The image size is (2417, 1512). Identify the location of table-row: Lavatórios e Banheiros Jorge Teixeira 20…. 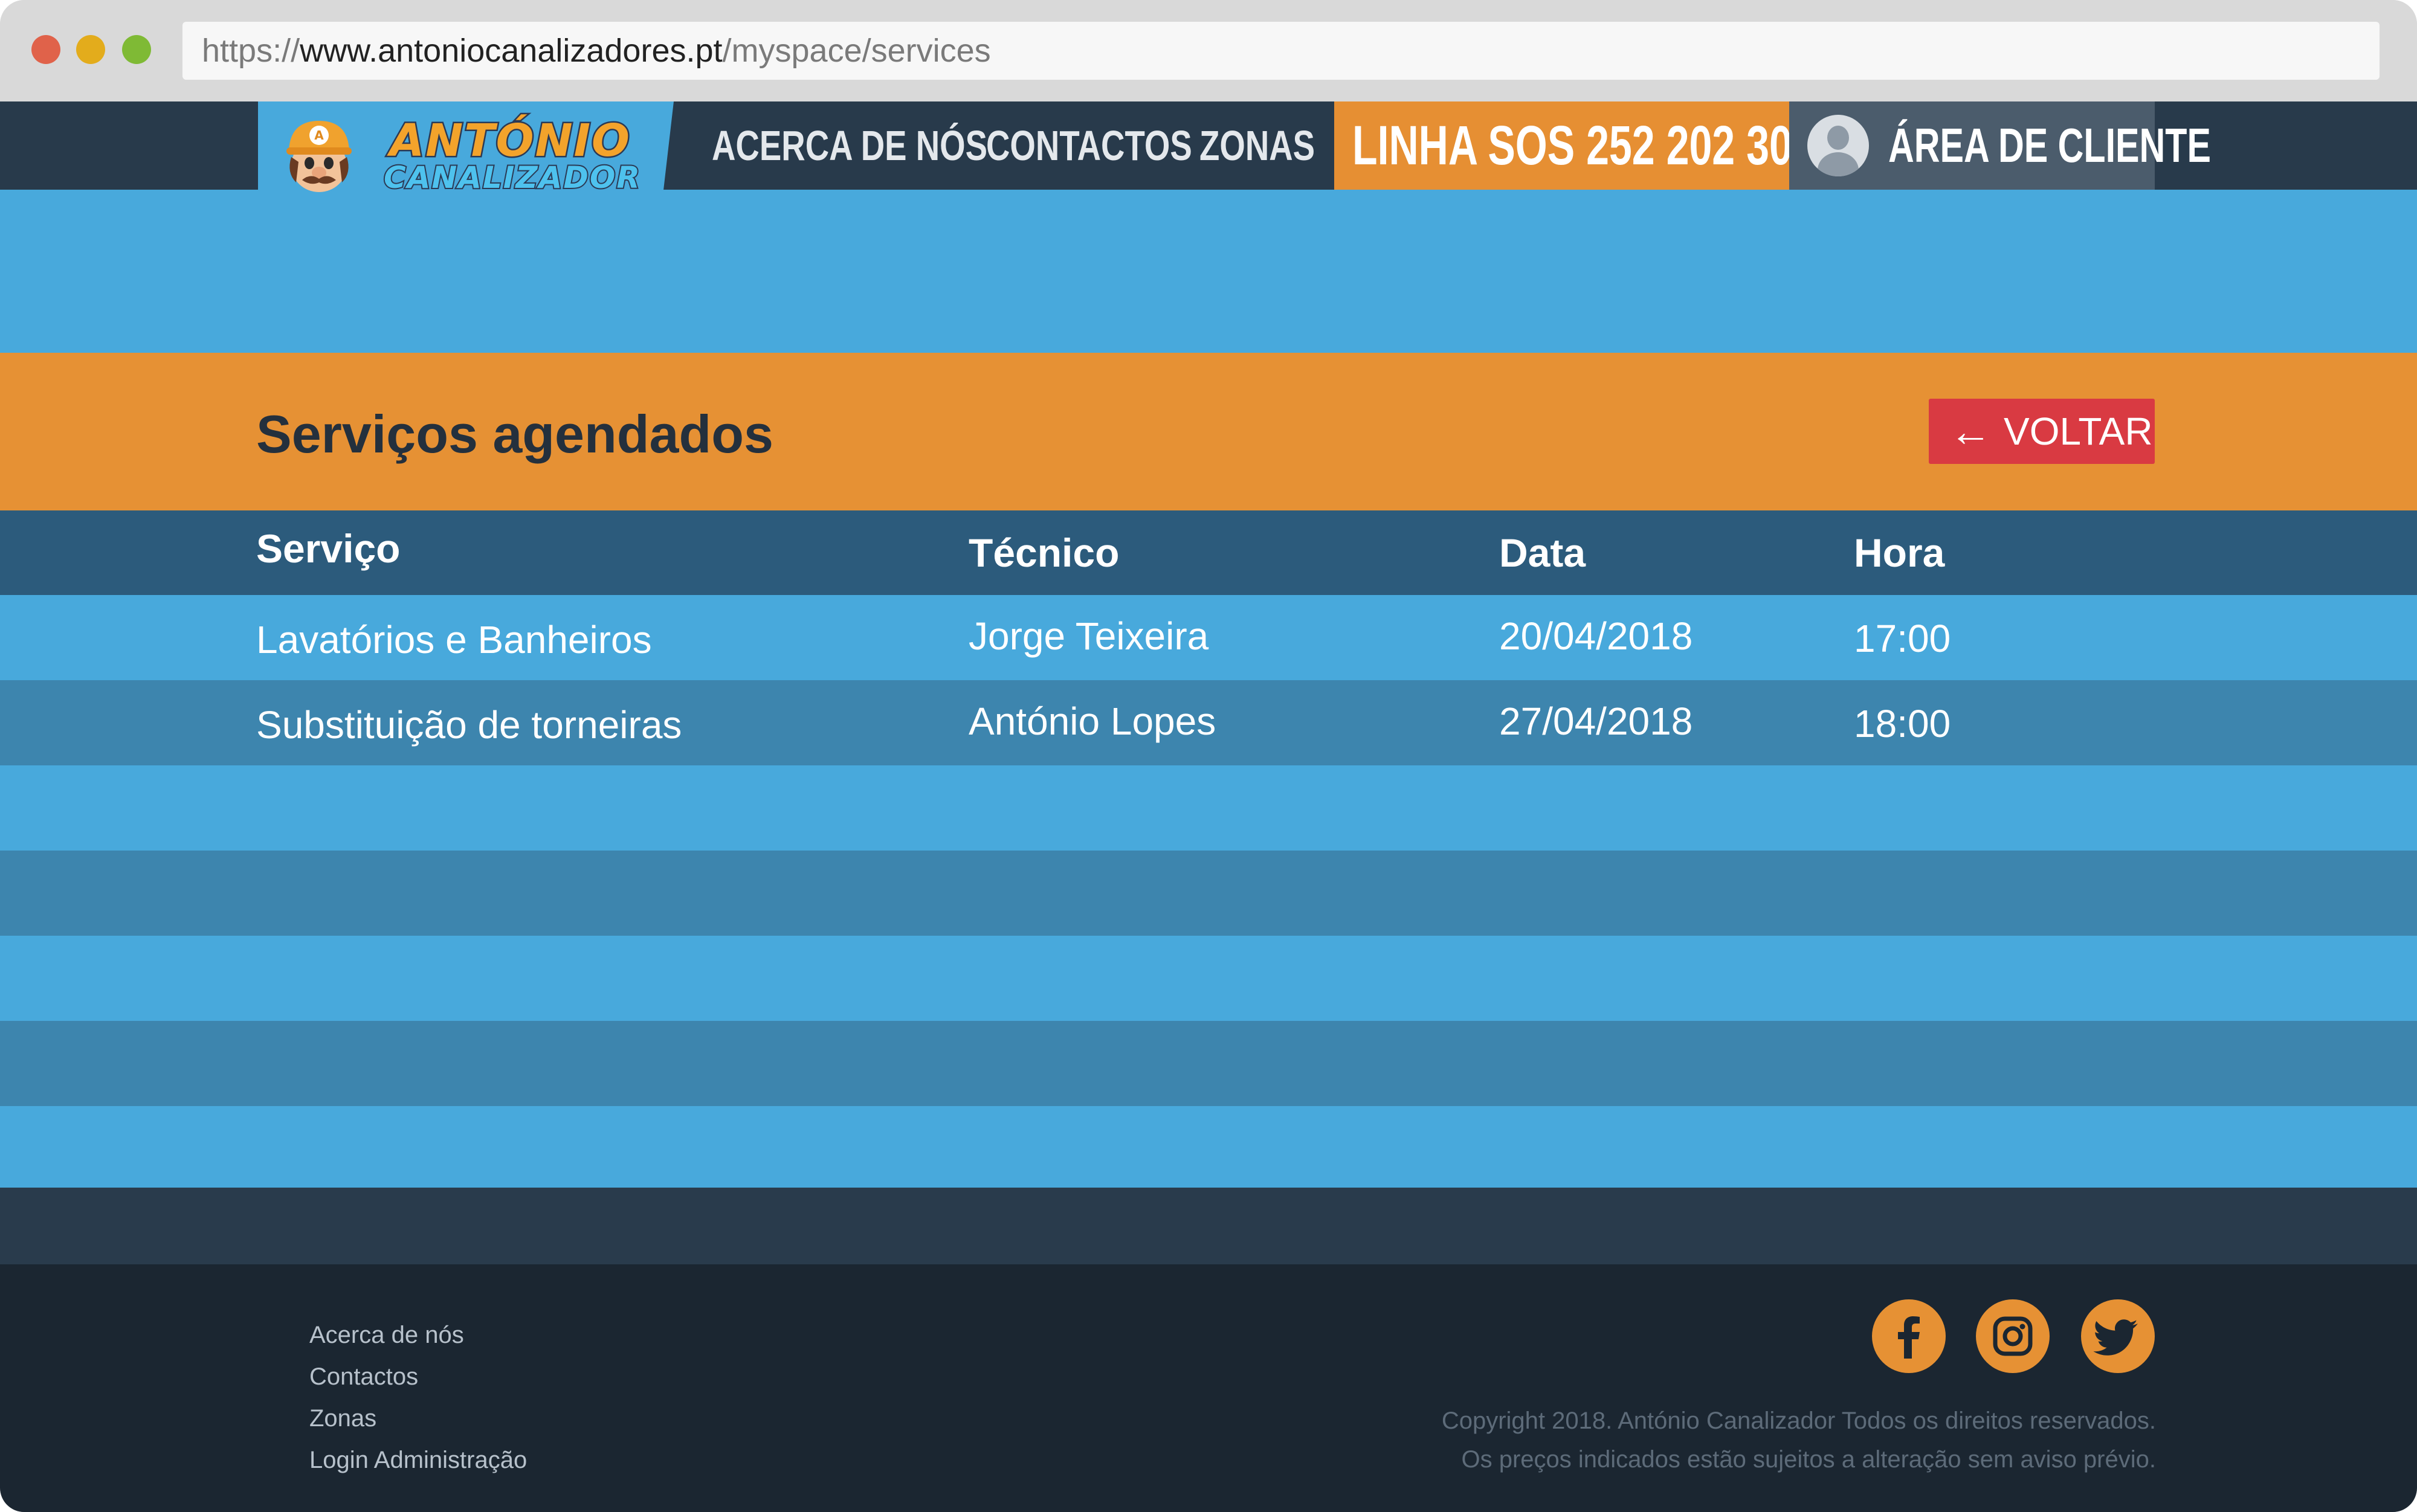
(1208, 637).